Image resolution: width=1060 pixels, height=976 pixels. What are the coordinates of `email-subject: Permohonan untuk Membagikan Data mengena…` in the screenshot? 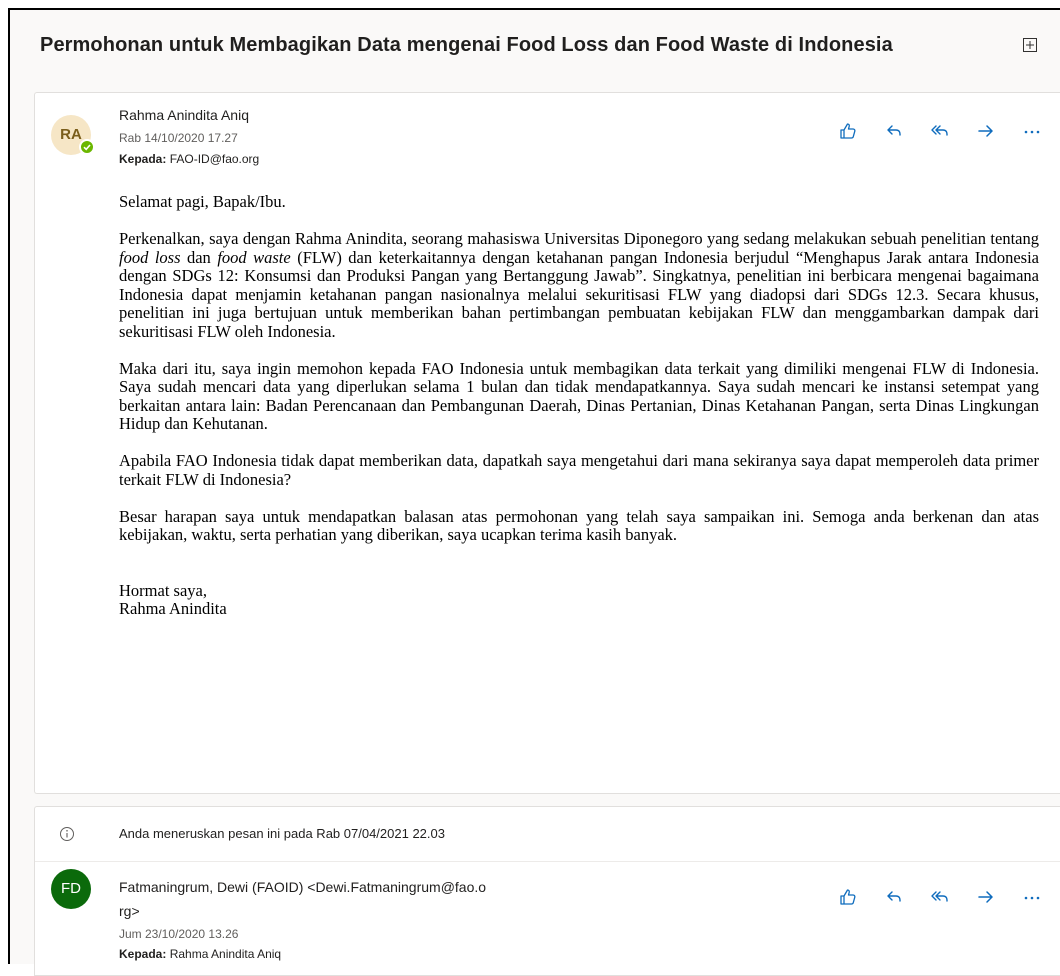 It's located at (466, 45).